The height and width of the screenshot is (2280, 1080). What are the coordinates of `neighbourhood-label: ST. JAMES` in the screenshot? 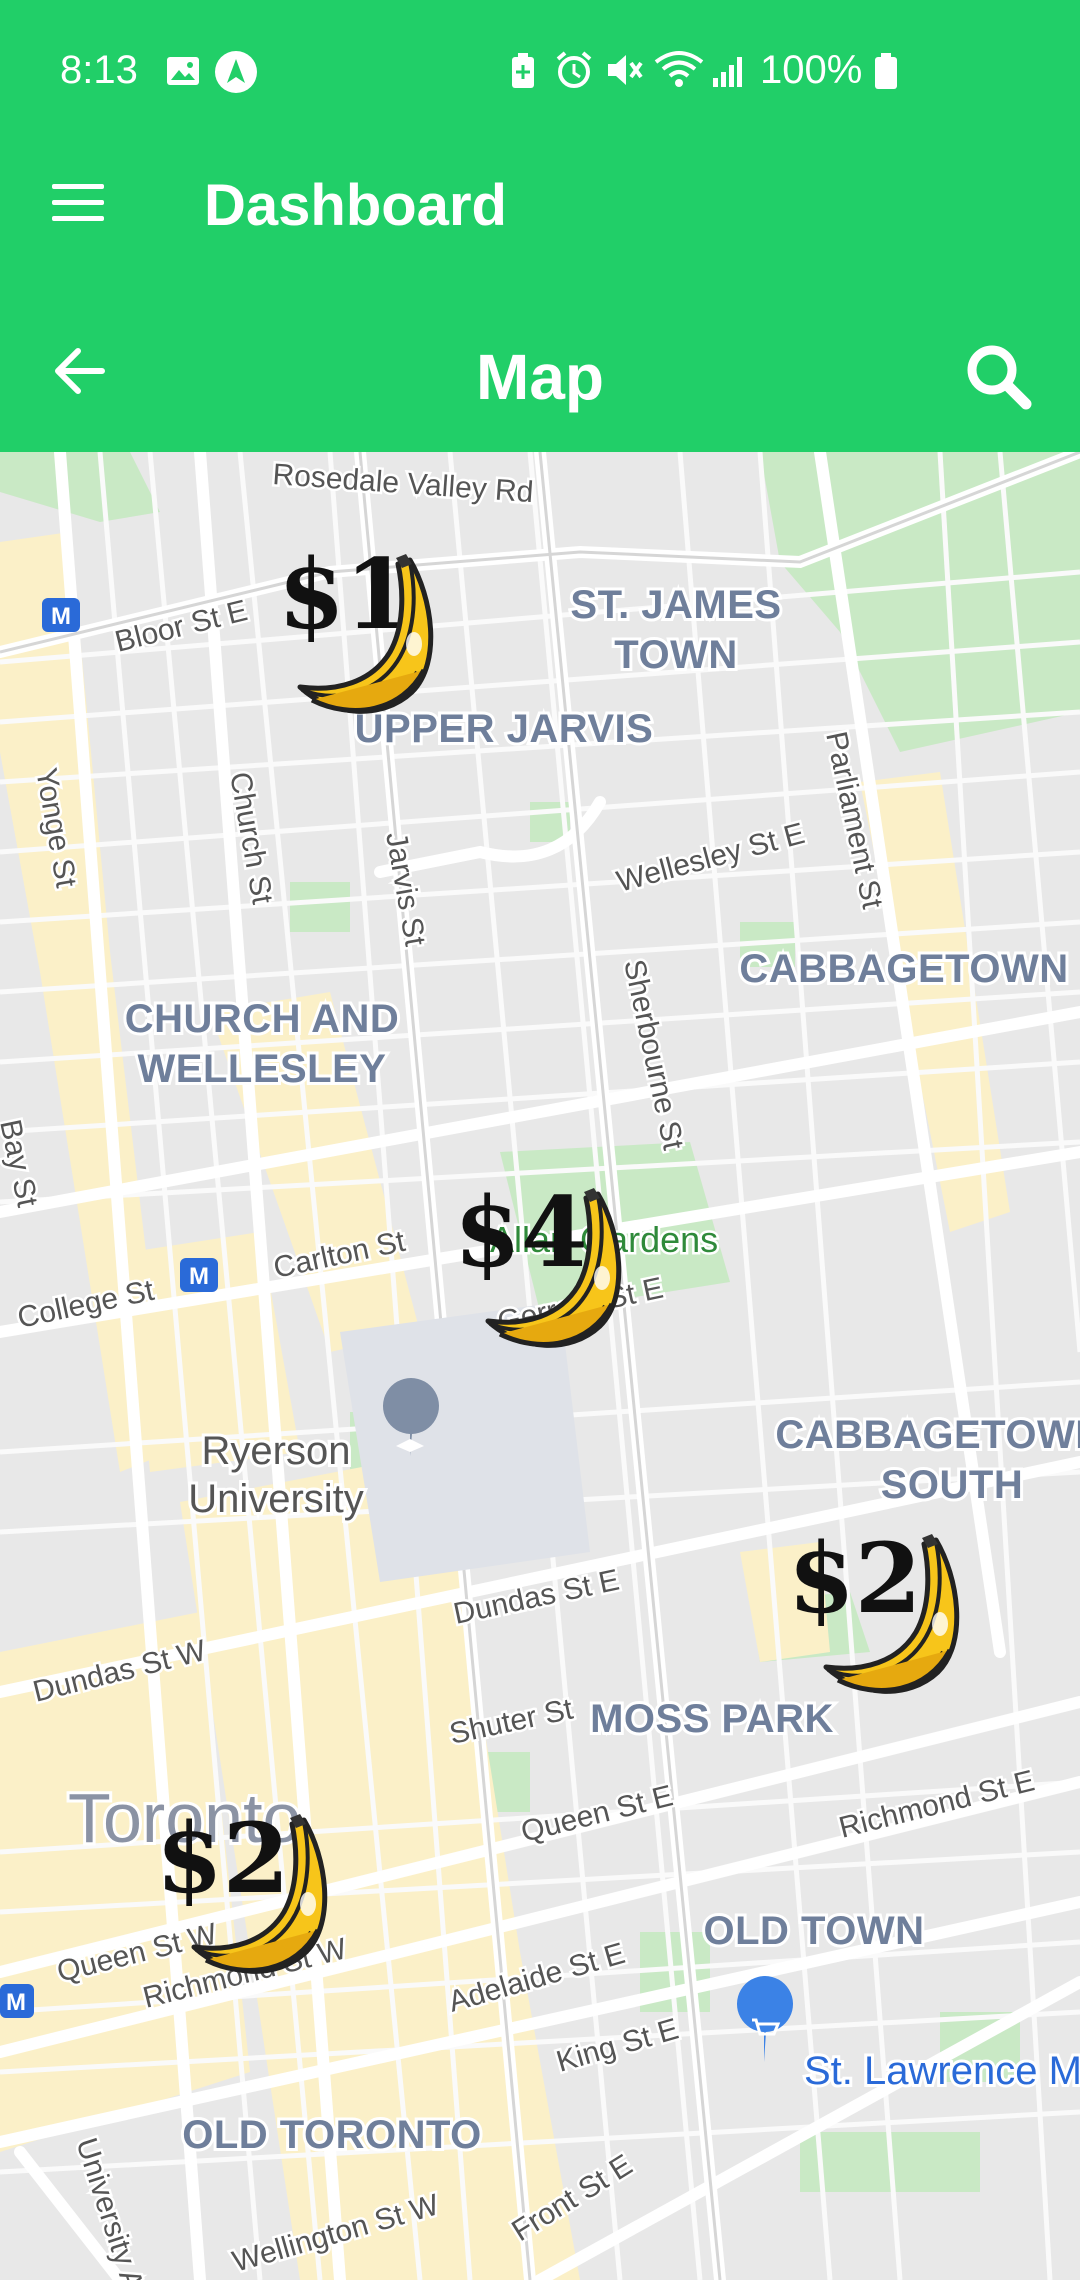 It's located at (675, 605).